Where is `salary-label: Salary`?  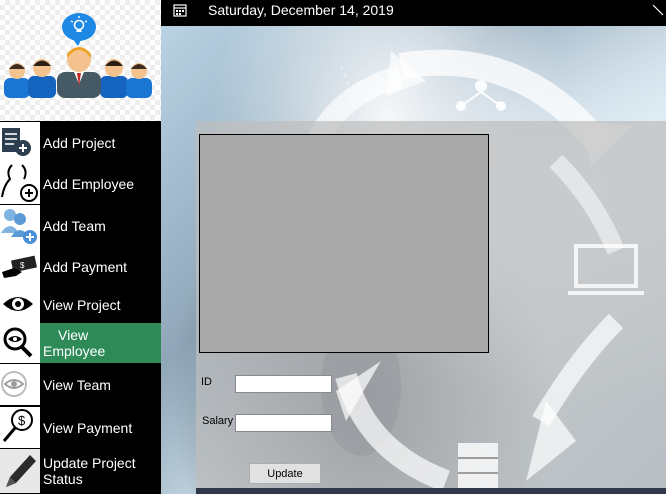
salary-label: Salary is located at coordinates (218, 421).